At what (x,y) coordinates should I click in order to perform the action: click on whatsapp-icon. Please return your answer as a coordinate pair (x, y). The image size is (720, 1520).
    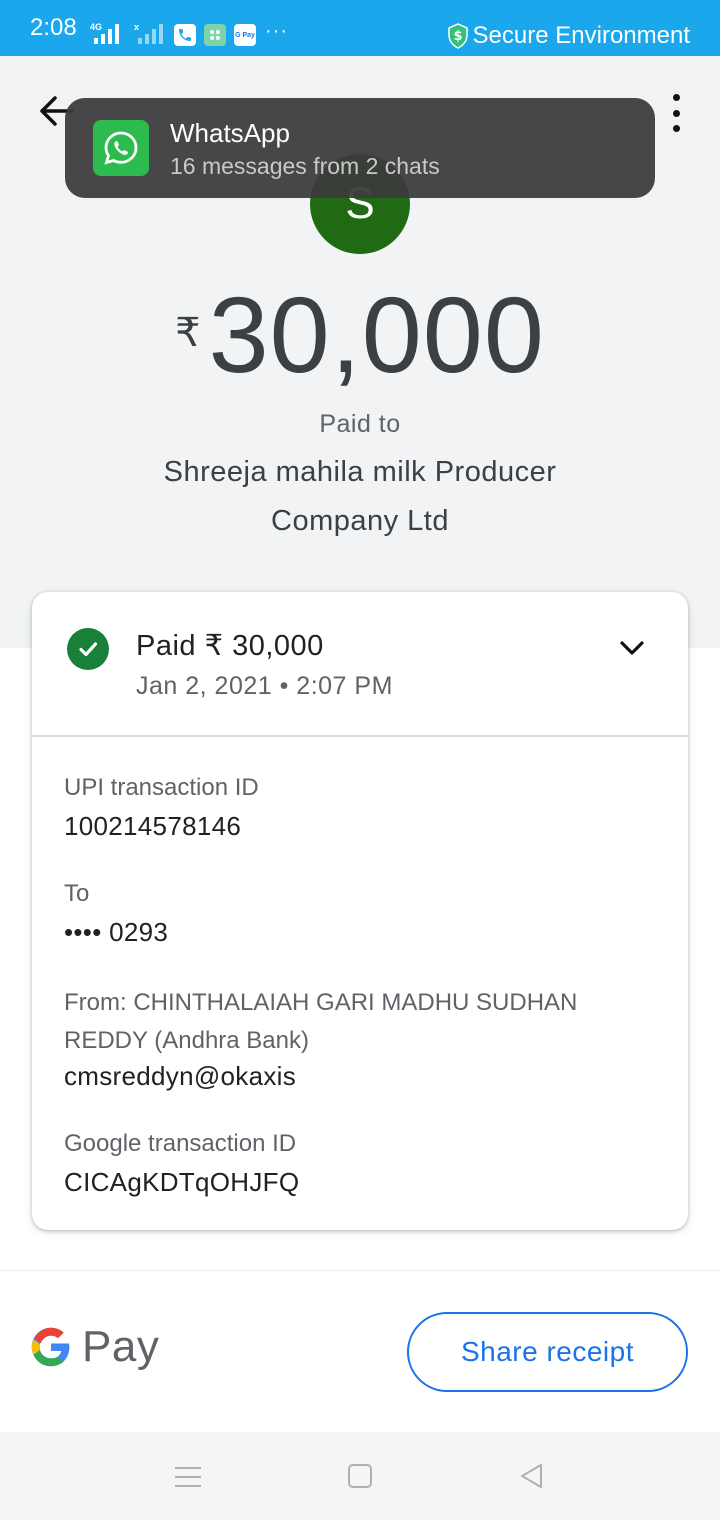
    Looking at the image, I should click on (121, 148).